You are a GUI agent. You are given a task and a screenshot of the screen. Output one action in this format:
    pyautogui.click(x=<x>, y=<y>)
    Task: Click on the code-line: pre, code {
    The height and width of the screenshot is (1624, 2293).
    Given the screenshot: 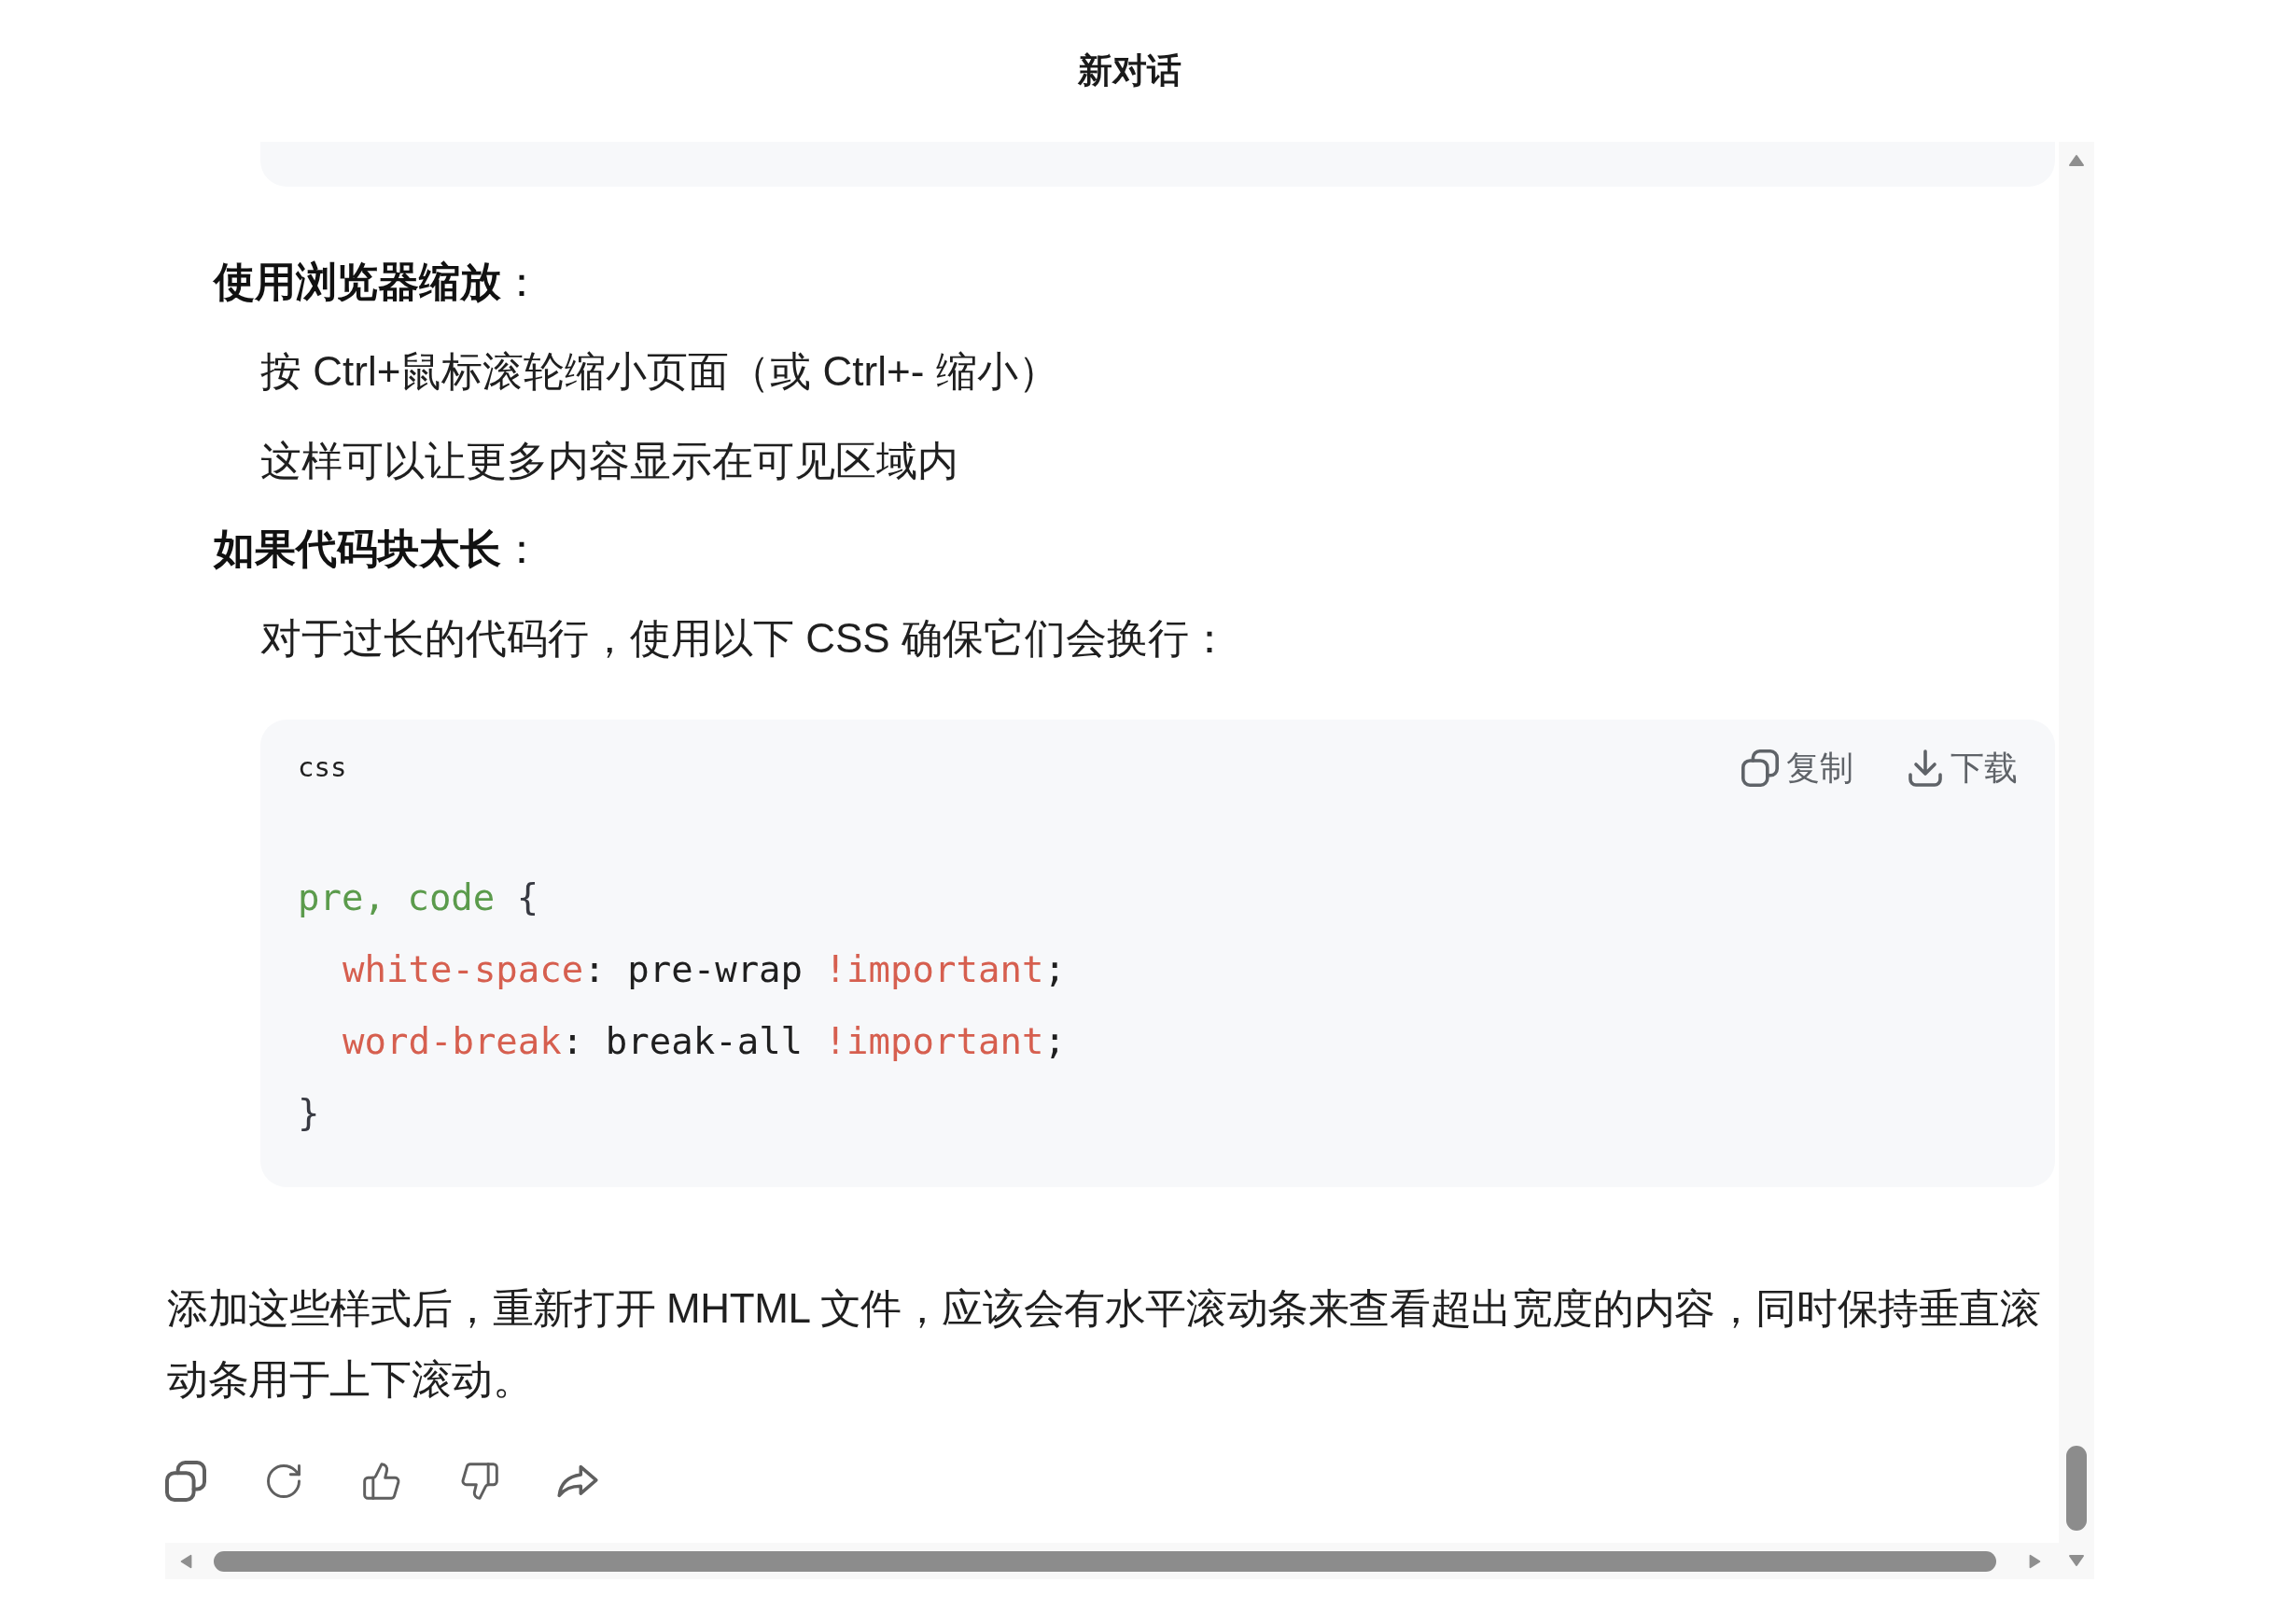 What is the action you would take?
    pyautogui.click(x=418, y=897)
    